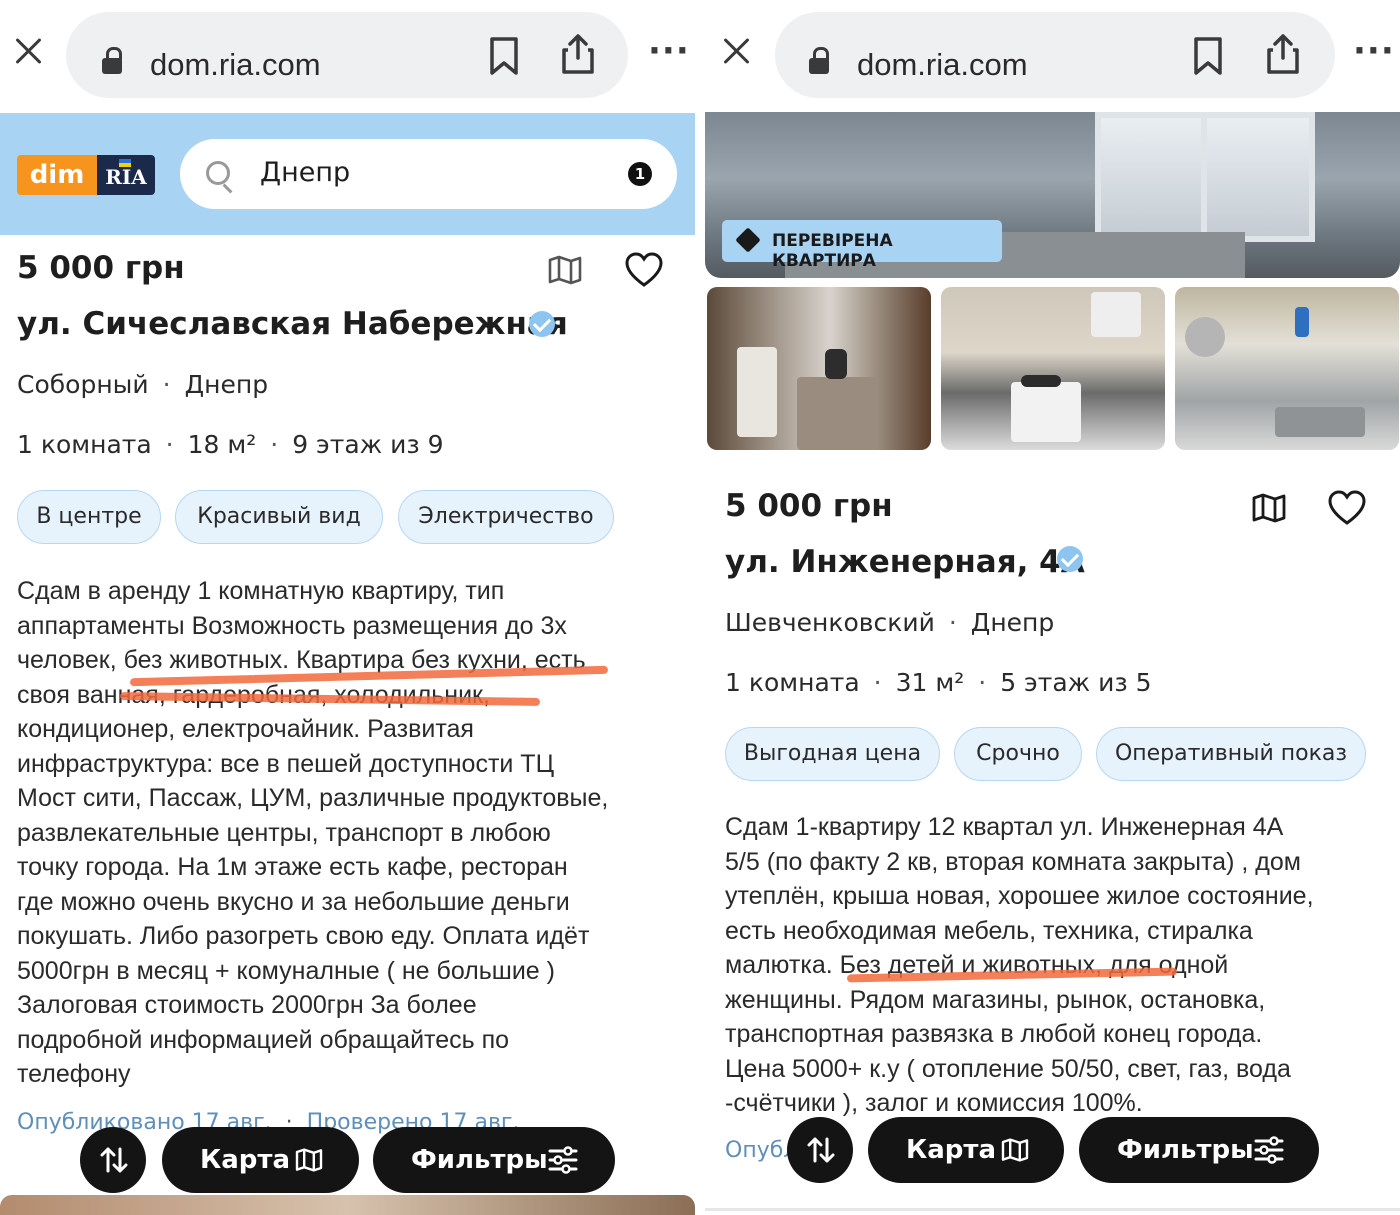 The height and width of the screenshot is (1215, 1400). Describe the element at coordinates (640, 174) in the screenshot. I see `search-filter-count-badge: 1` at that location.